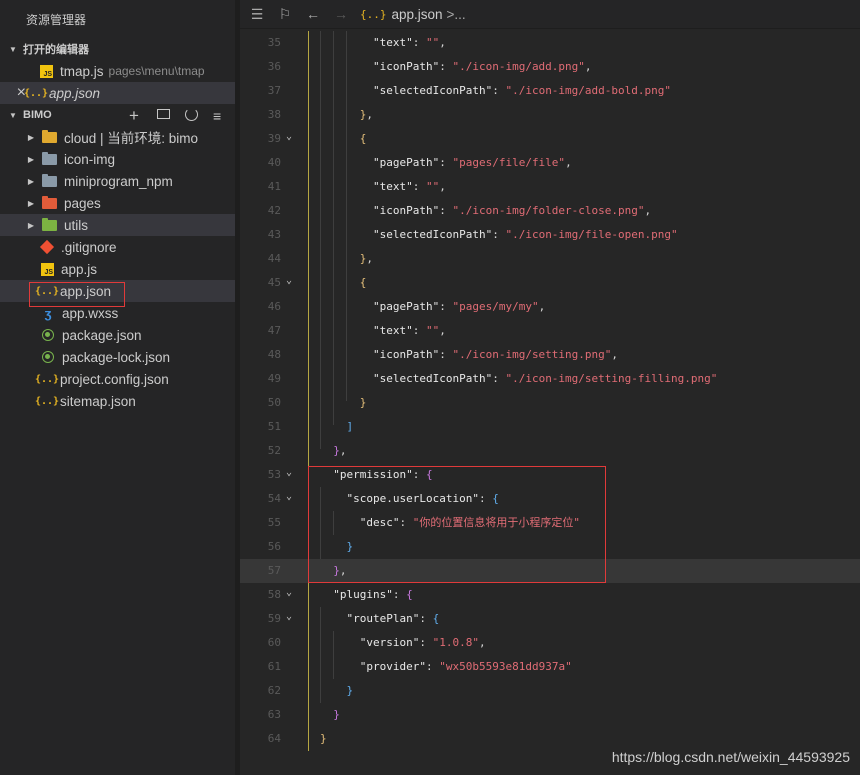 Image resolution: width=860 pixels, height=775 pixels. I want to click on code-line: 36 "iconPath": "./icon-img/add.png",, so click(550, 67).